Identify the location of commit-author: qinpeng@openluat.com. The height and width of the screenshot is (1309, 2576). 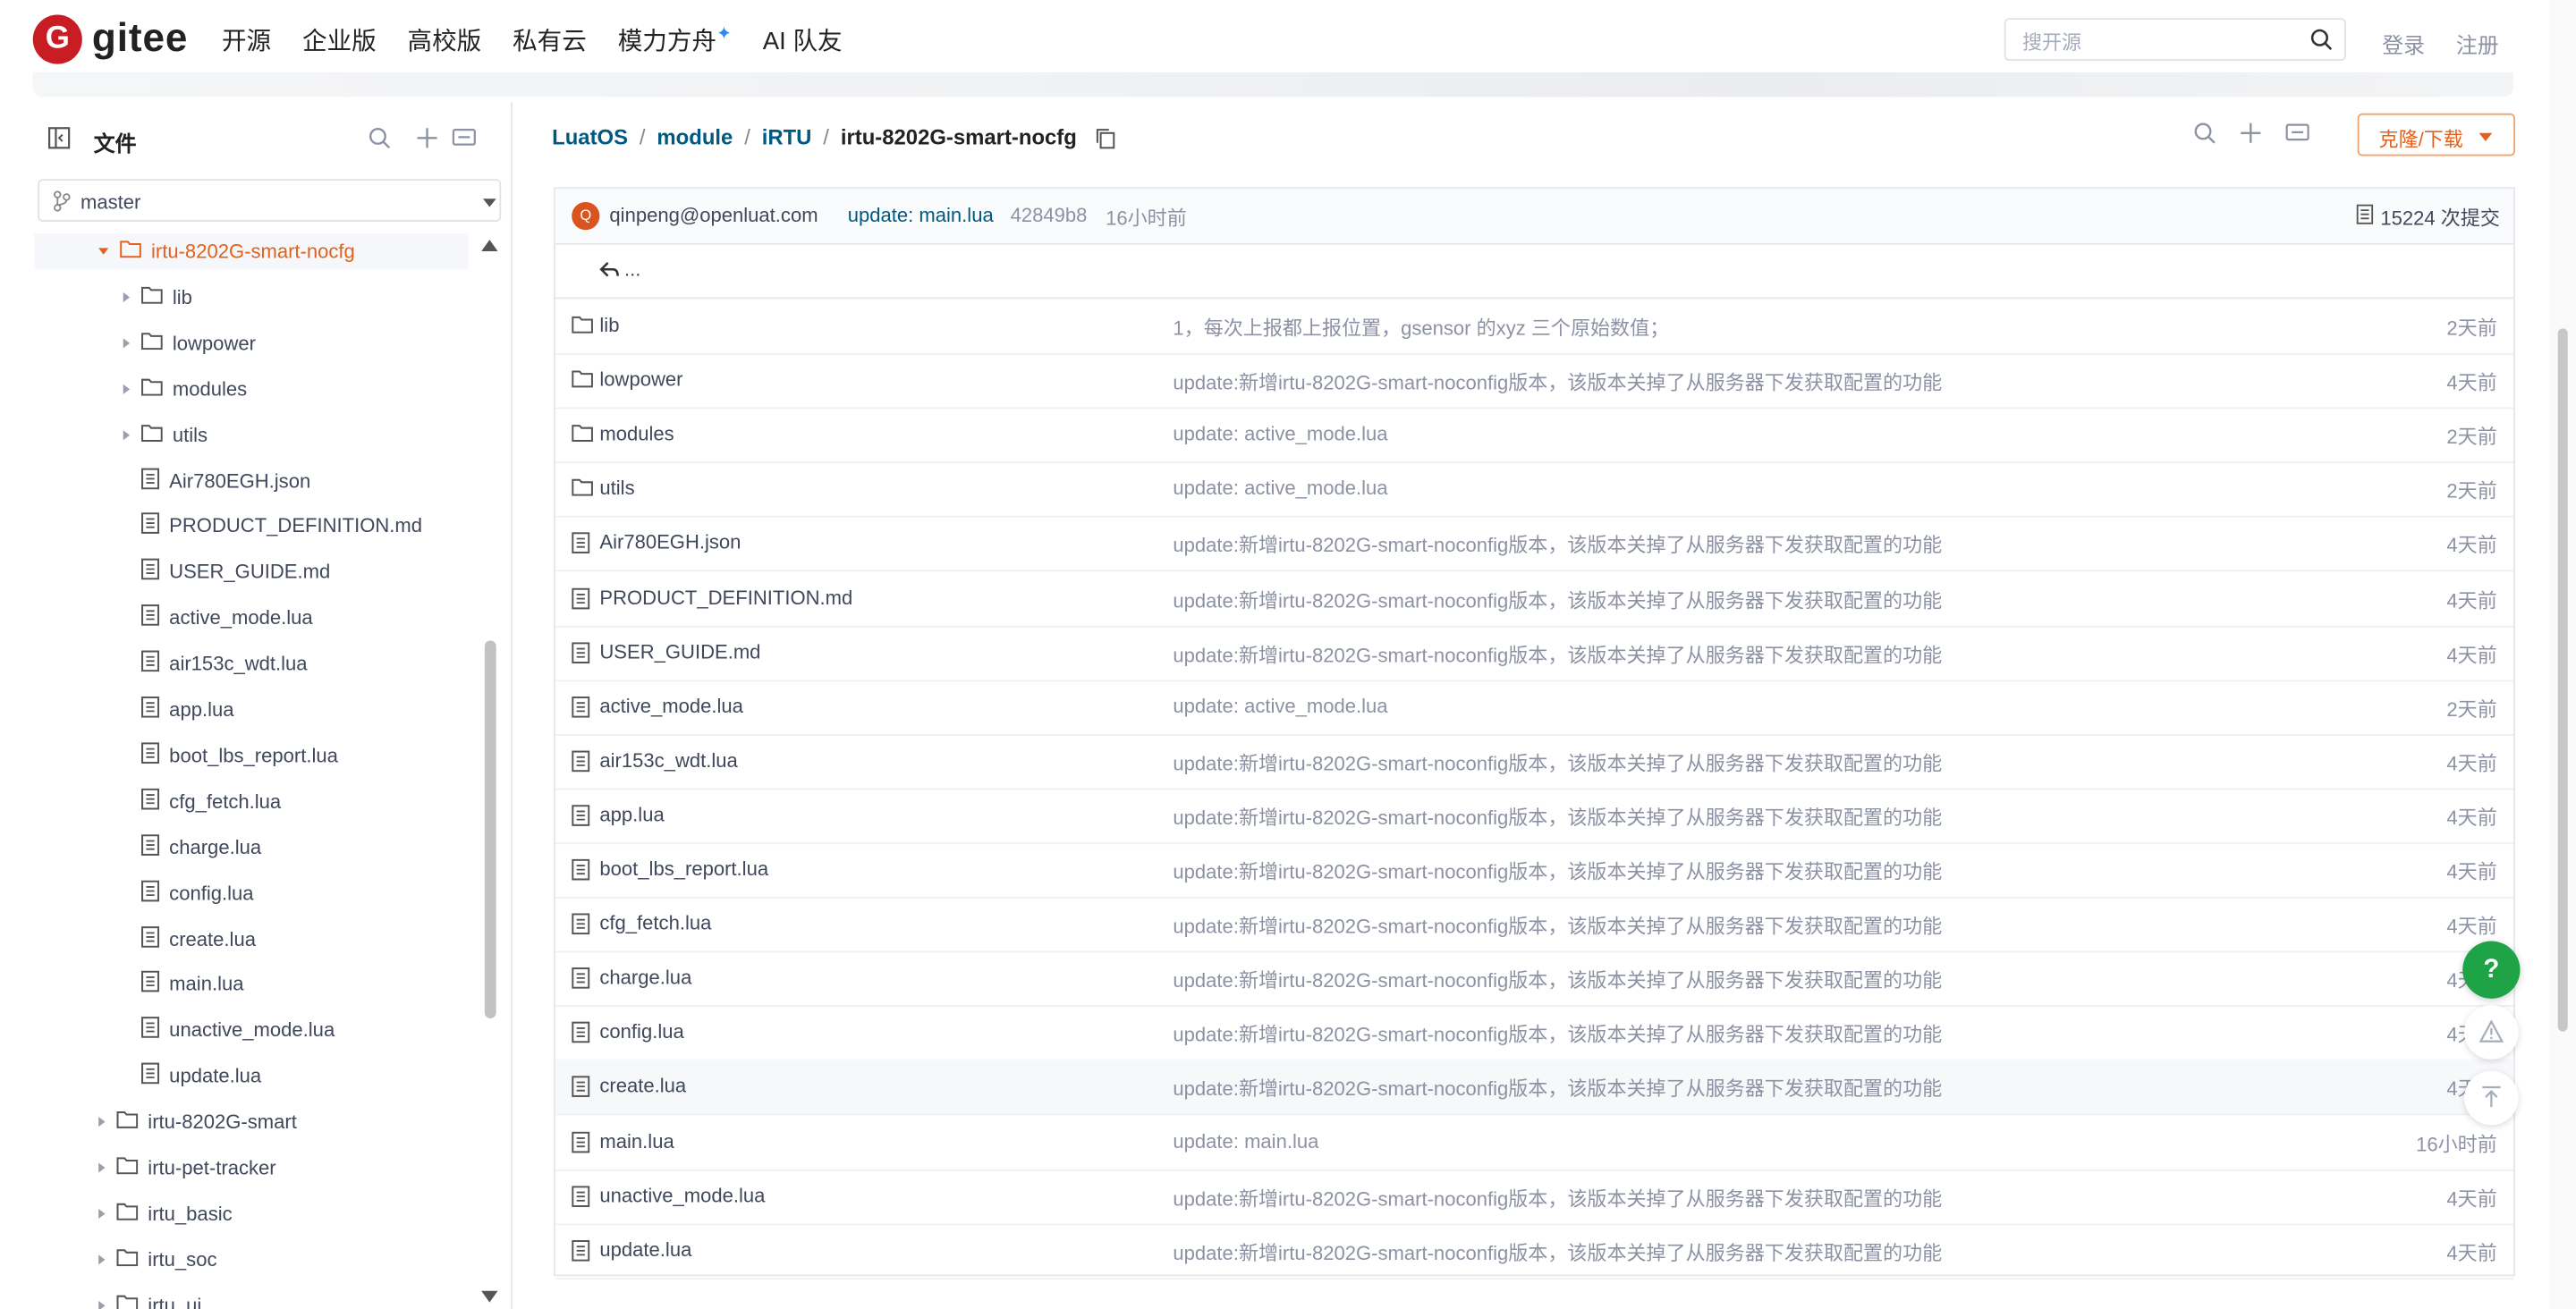
(713, 215).